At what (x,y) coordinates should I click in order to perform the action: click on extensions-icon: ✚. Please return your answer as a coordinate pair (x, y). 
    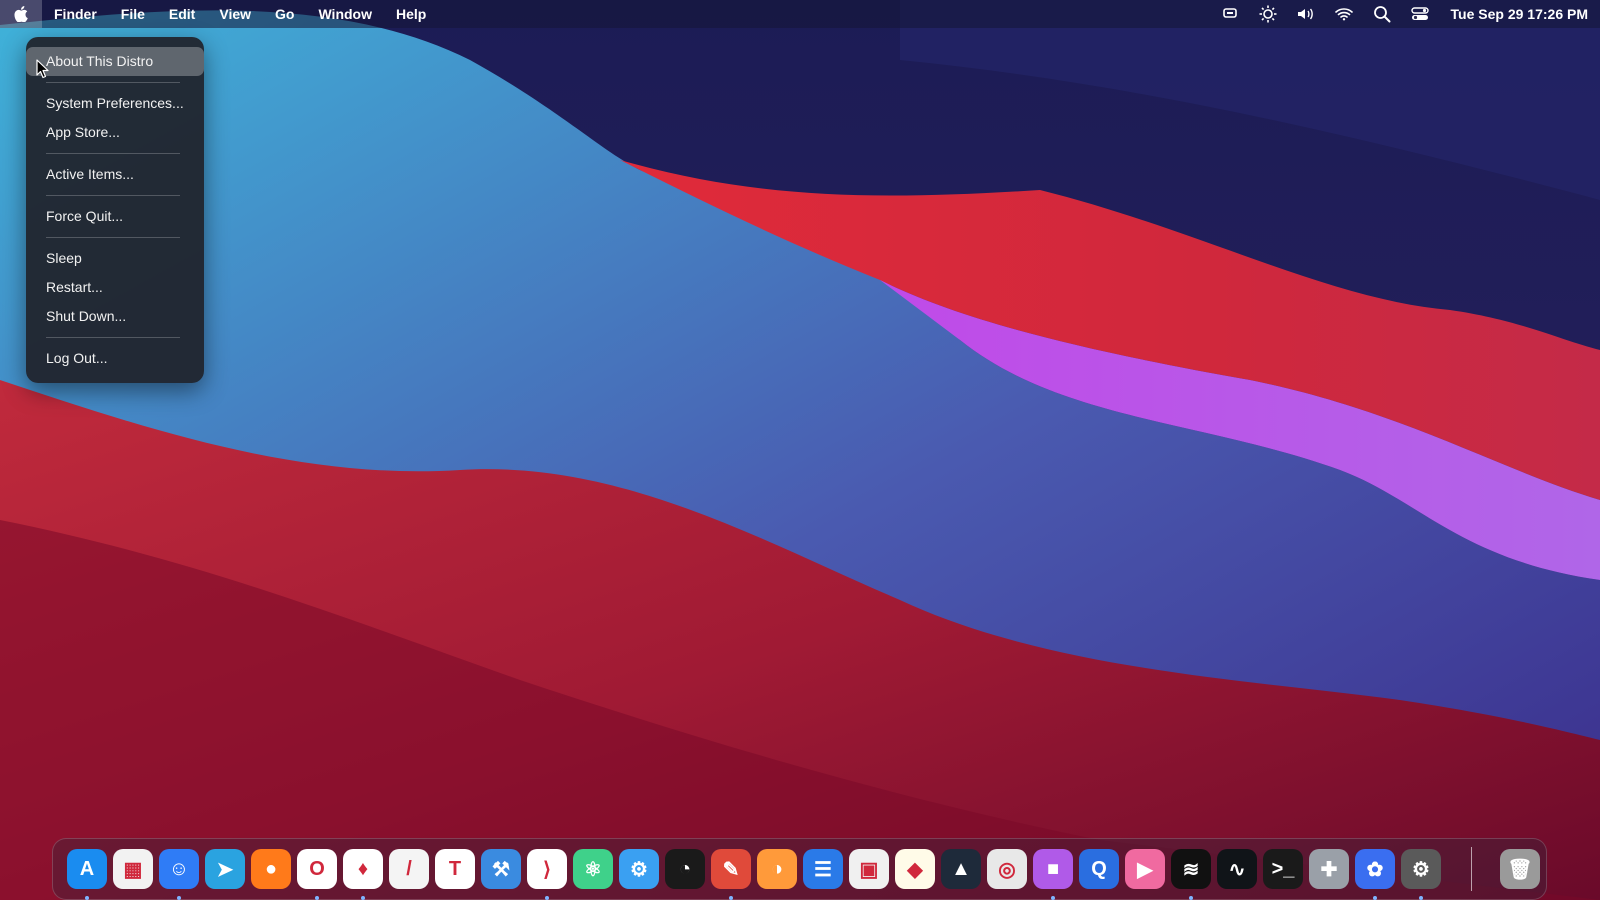
    Looking at the image, I should click on (1329, 869).